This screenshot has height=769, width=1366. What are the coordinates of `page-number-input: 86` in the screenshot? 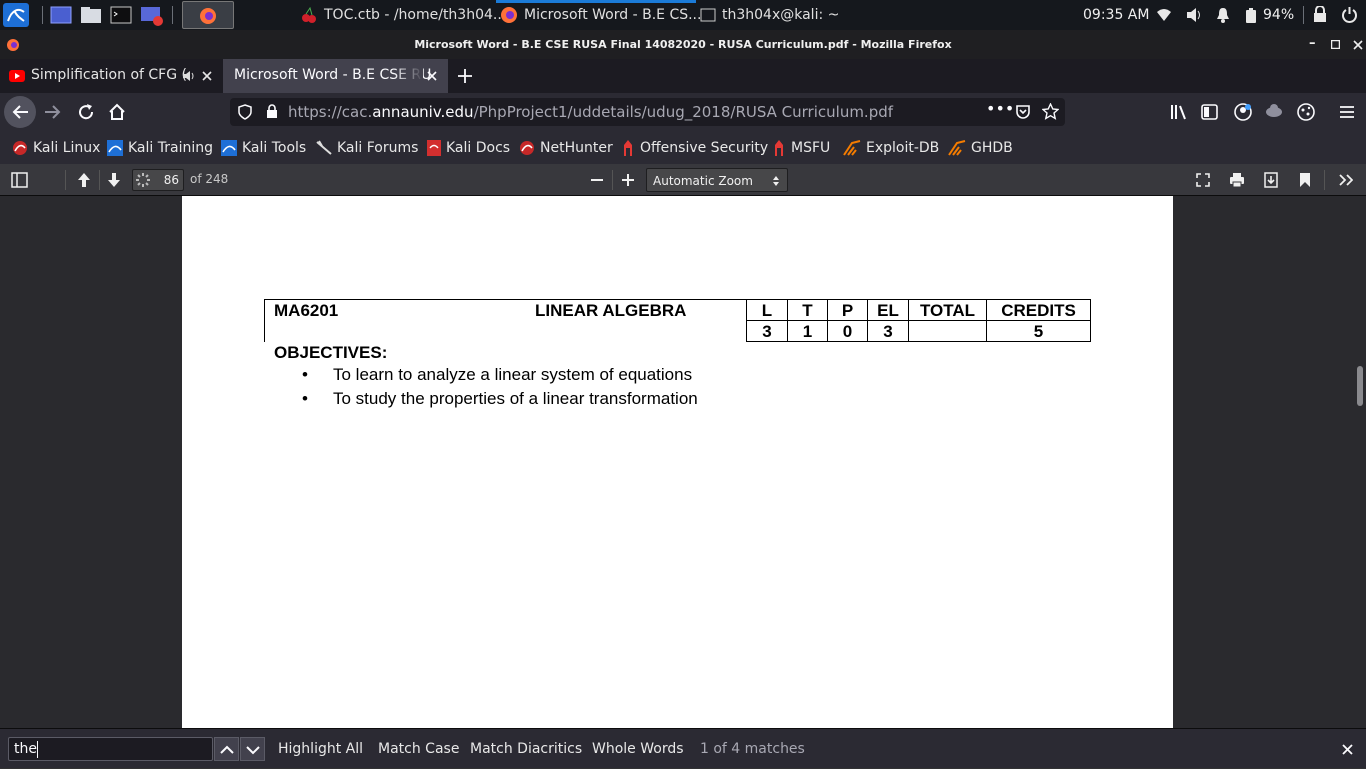 It's located at (158, 180).